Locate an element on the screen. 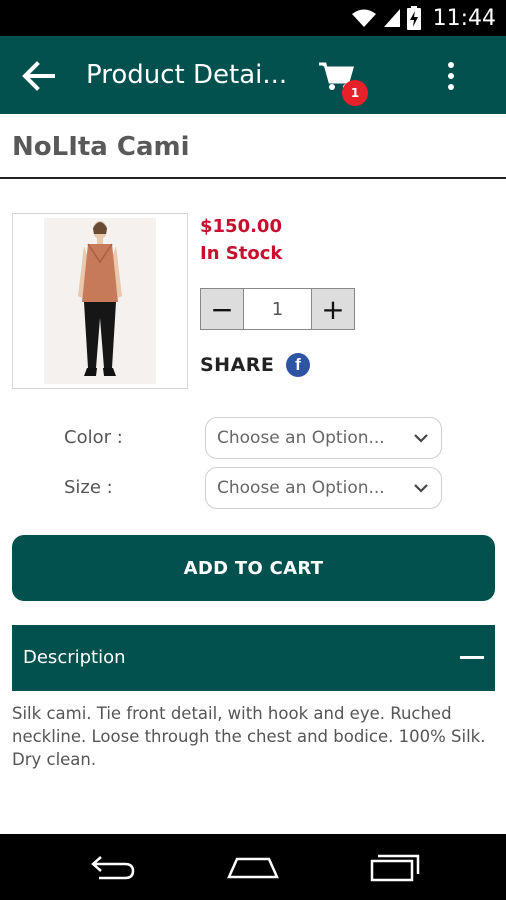 The width and height of the screenshot is (506, 900). quantity-stepper: − 1 + is located at coordinates (277, 309).